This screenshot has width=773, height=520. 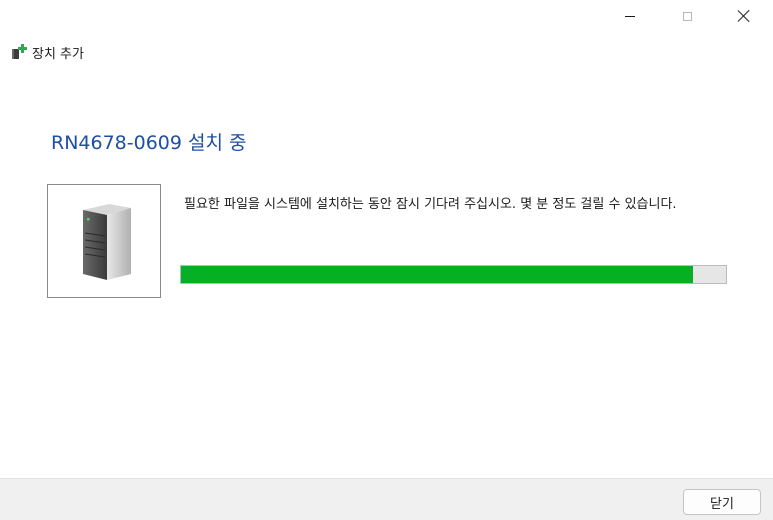 I want to click on window-title: 장치 추가, so click(x=58, y=54).